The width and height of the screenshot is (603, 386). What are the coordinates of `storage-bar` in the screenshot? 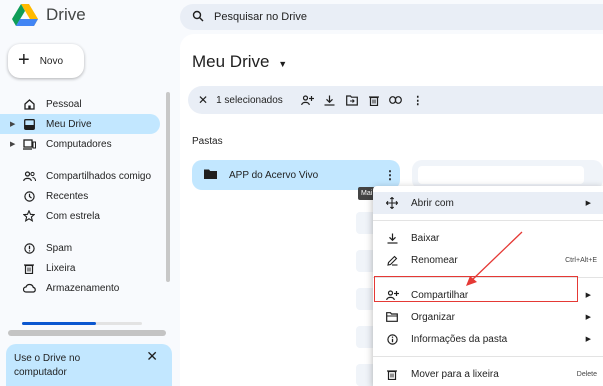 It's located at (82, 323).